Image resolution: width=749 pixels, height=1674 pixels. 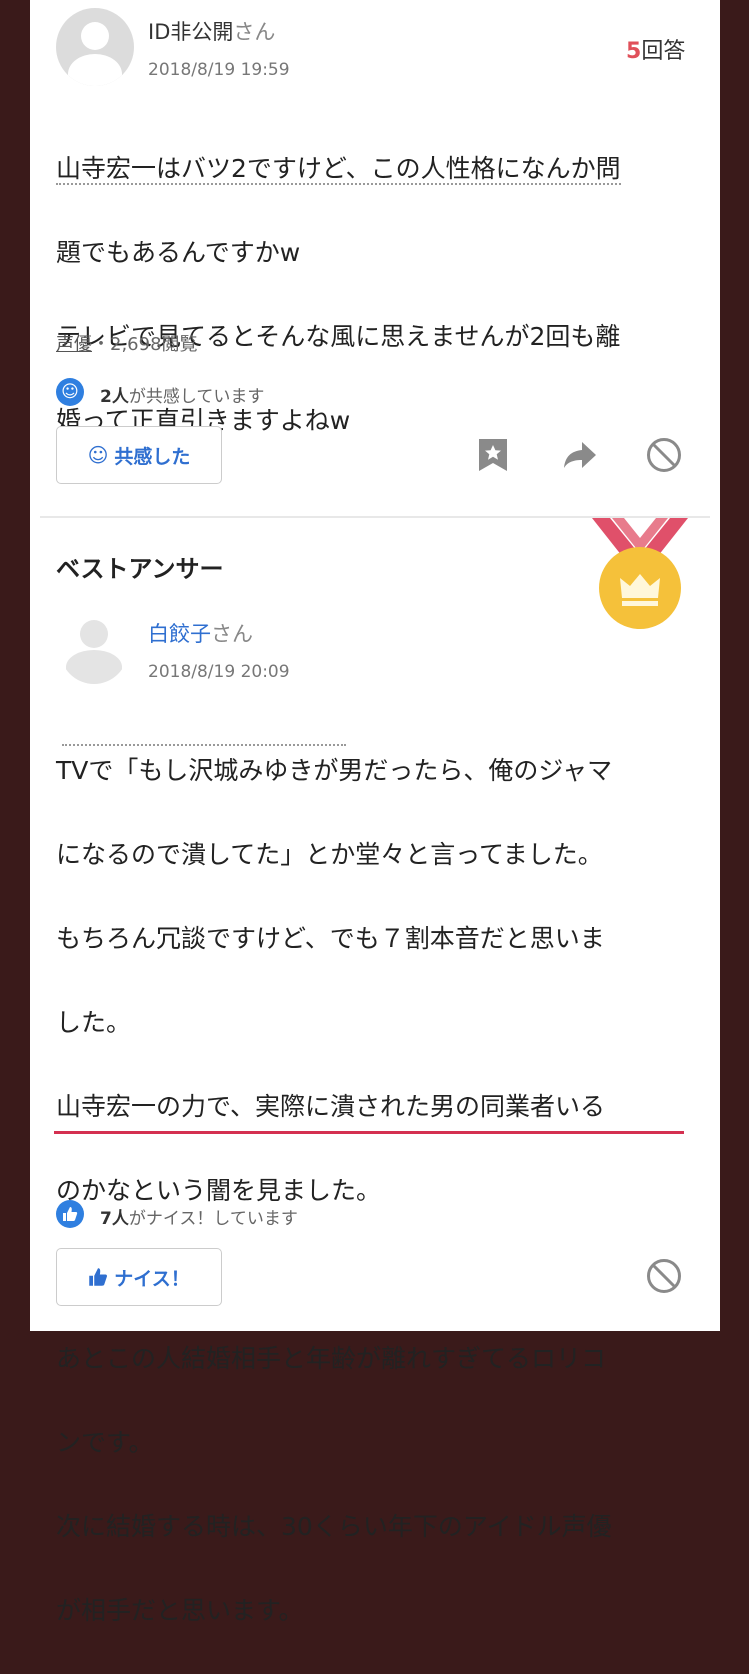 I want to click on answer-user-suffix: さん, so click(x=232, y=634).